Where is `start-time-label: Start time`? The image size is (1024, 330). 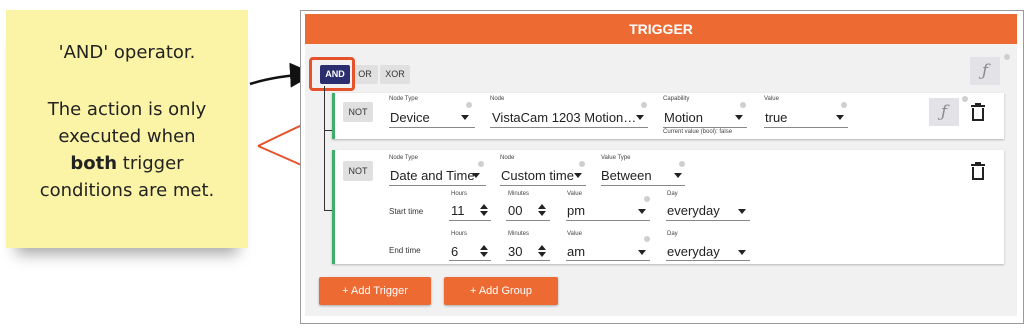 start-time-label: Start time is located at coordinates (406, 211).